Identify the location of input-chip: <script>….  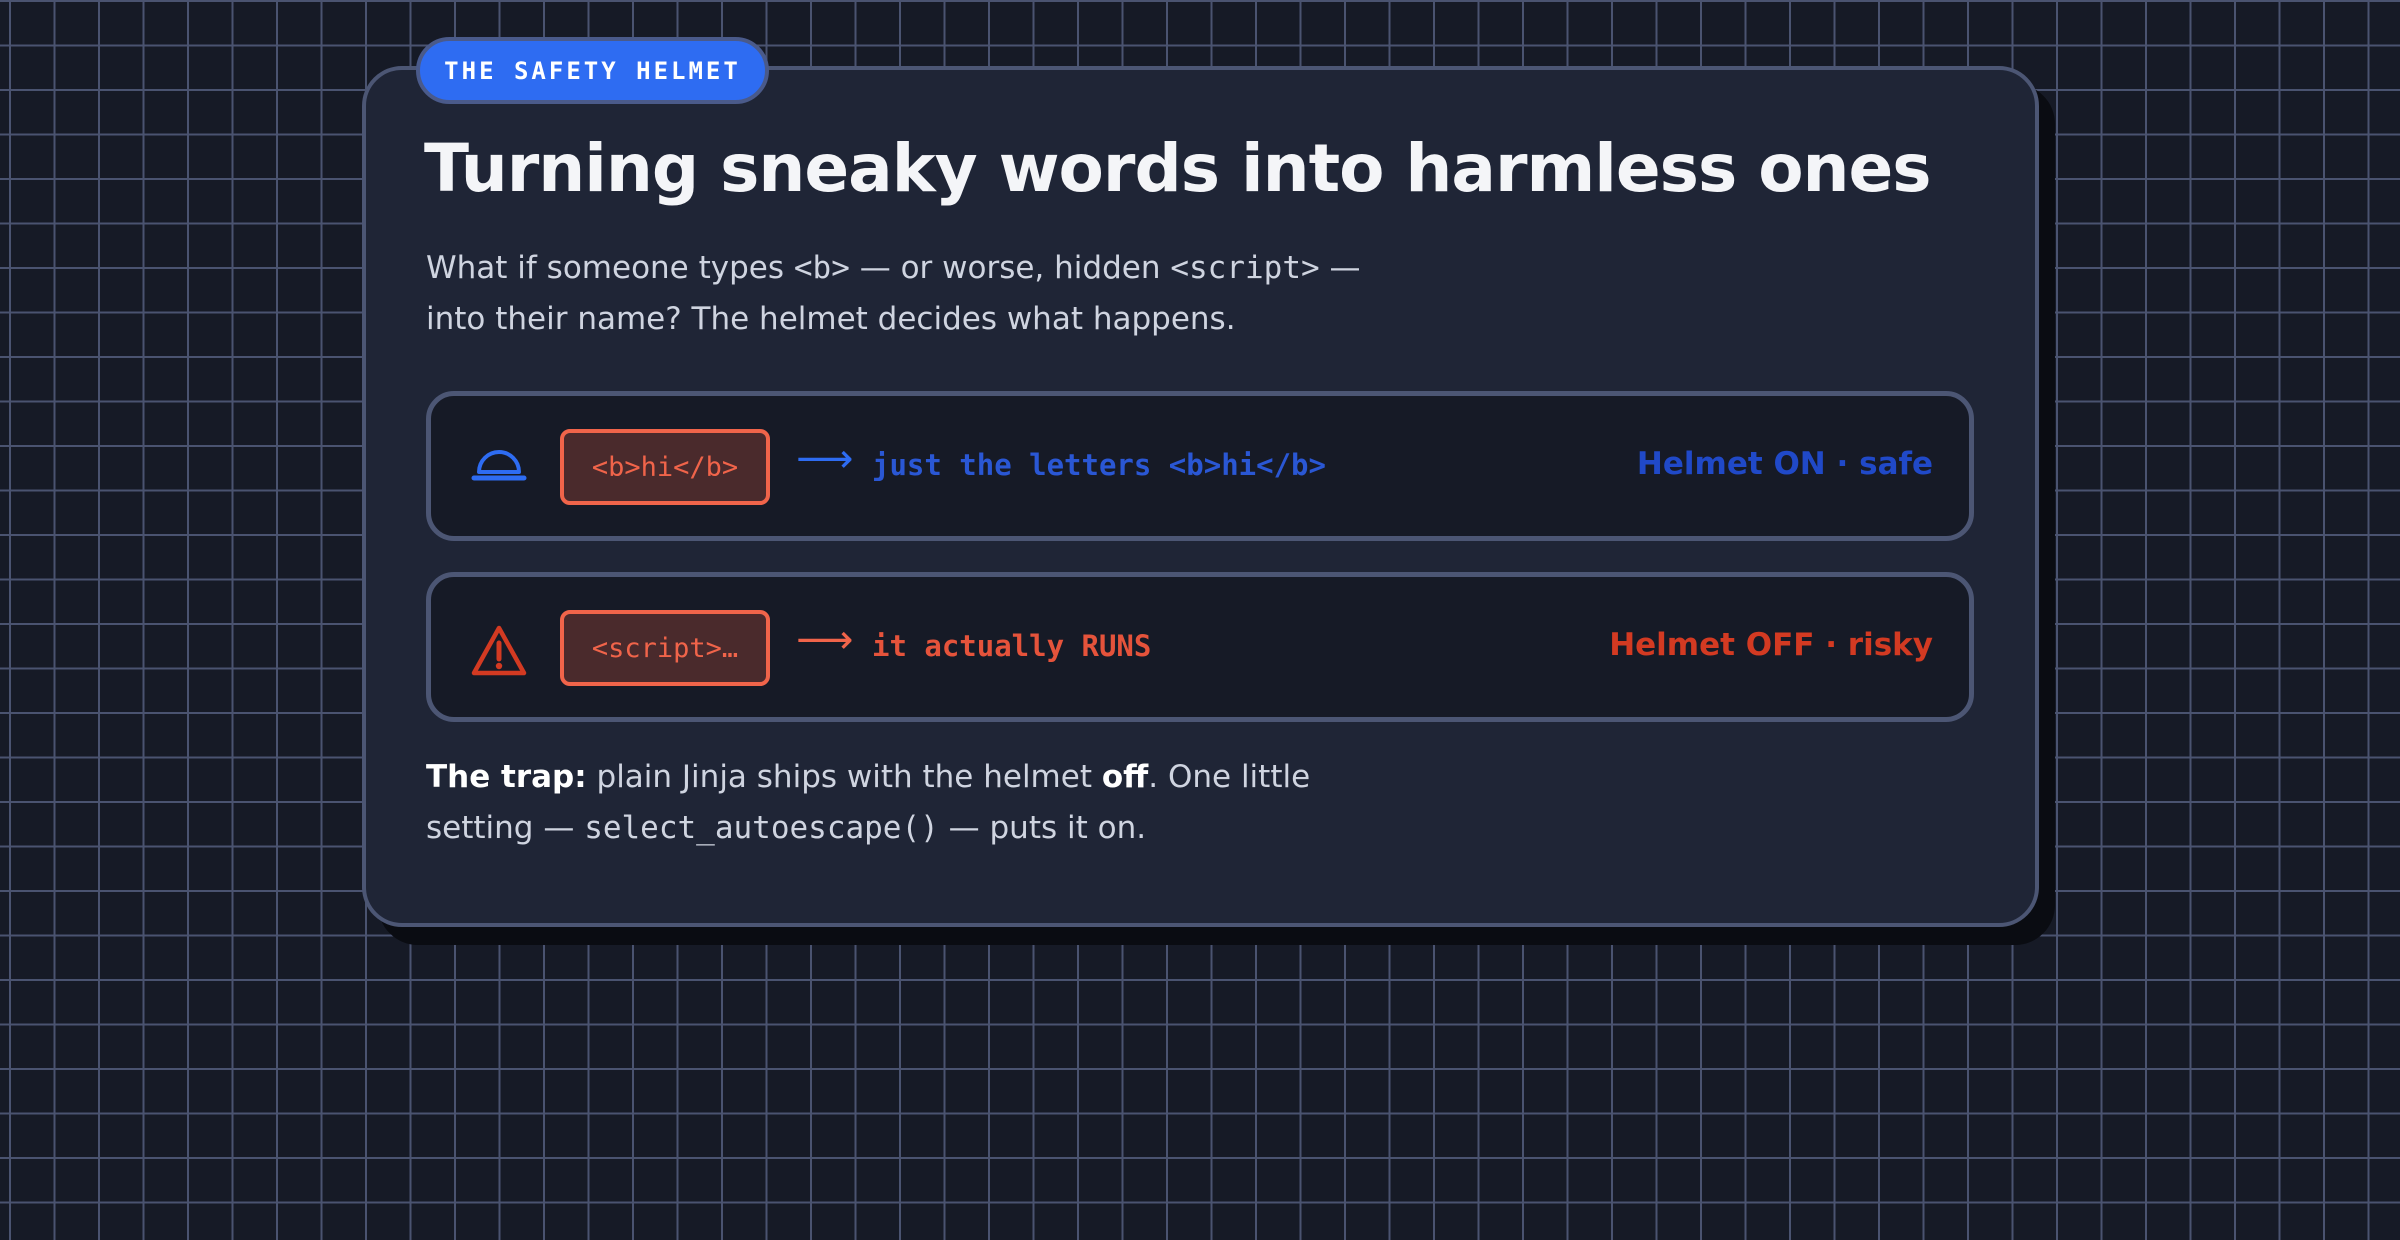
(665, 648).